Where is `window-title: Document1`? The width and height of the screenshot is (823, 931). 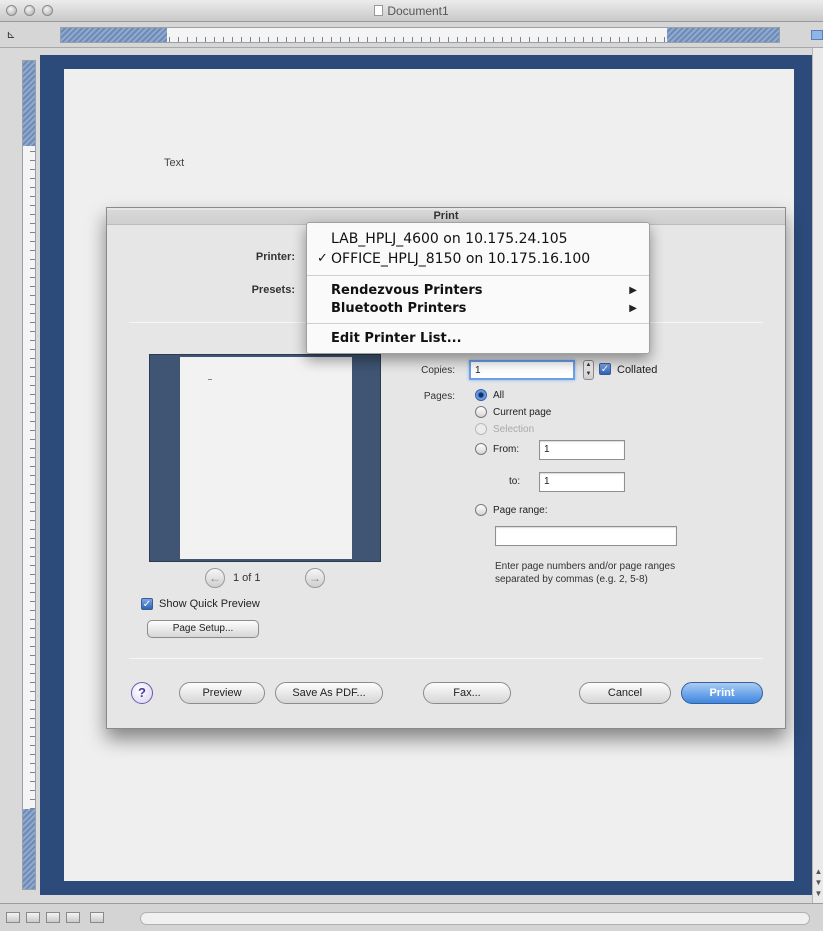
window-title: Document1 is located at coordinates (411, 11).